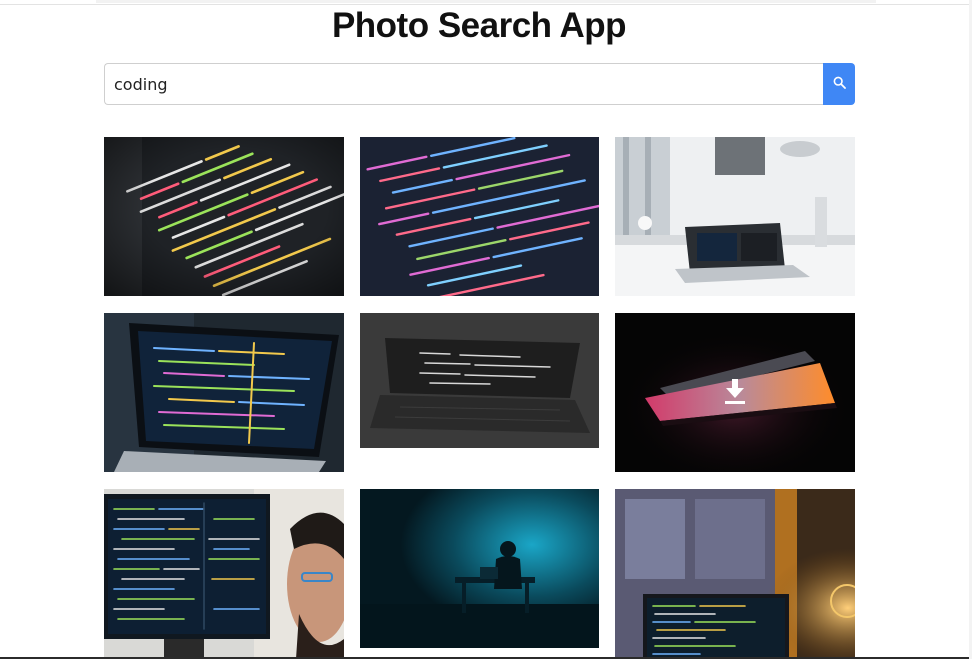 The height and width of the screenshot is (659, 972). Describe the element at coordinates (224, 392) in the screenshot. I see `photo-laptop-code-dark` at that location.